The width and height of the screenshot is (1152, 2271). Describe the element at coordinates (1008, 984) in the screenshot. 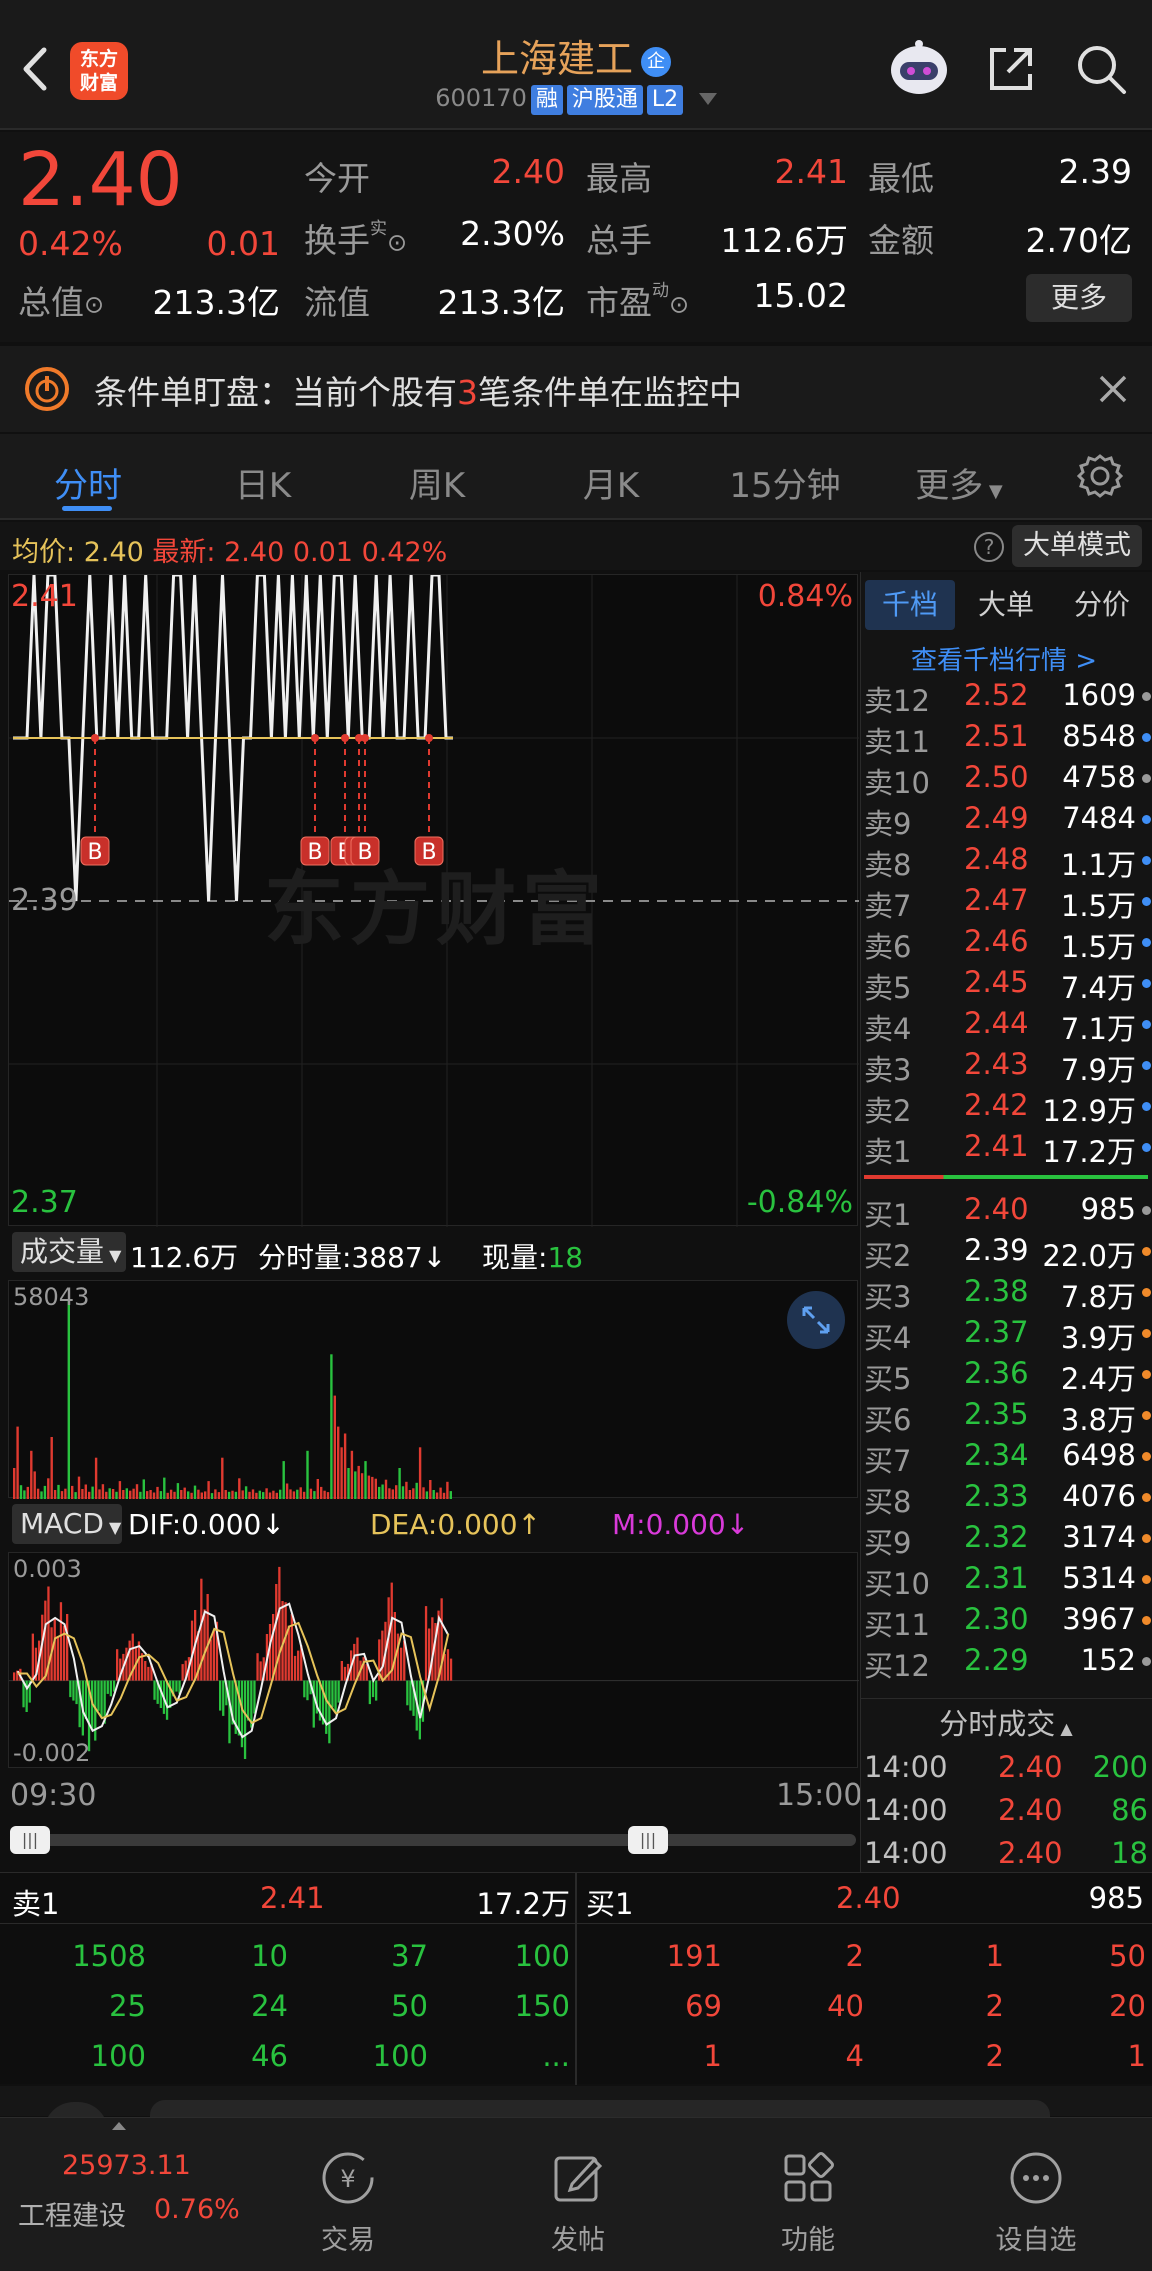

I see `ask-row: 卖5 2.45 7.4万` at that location.